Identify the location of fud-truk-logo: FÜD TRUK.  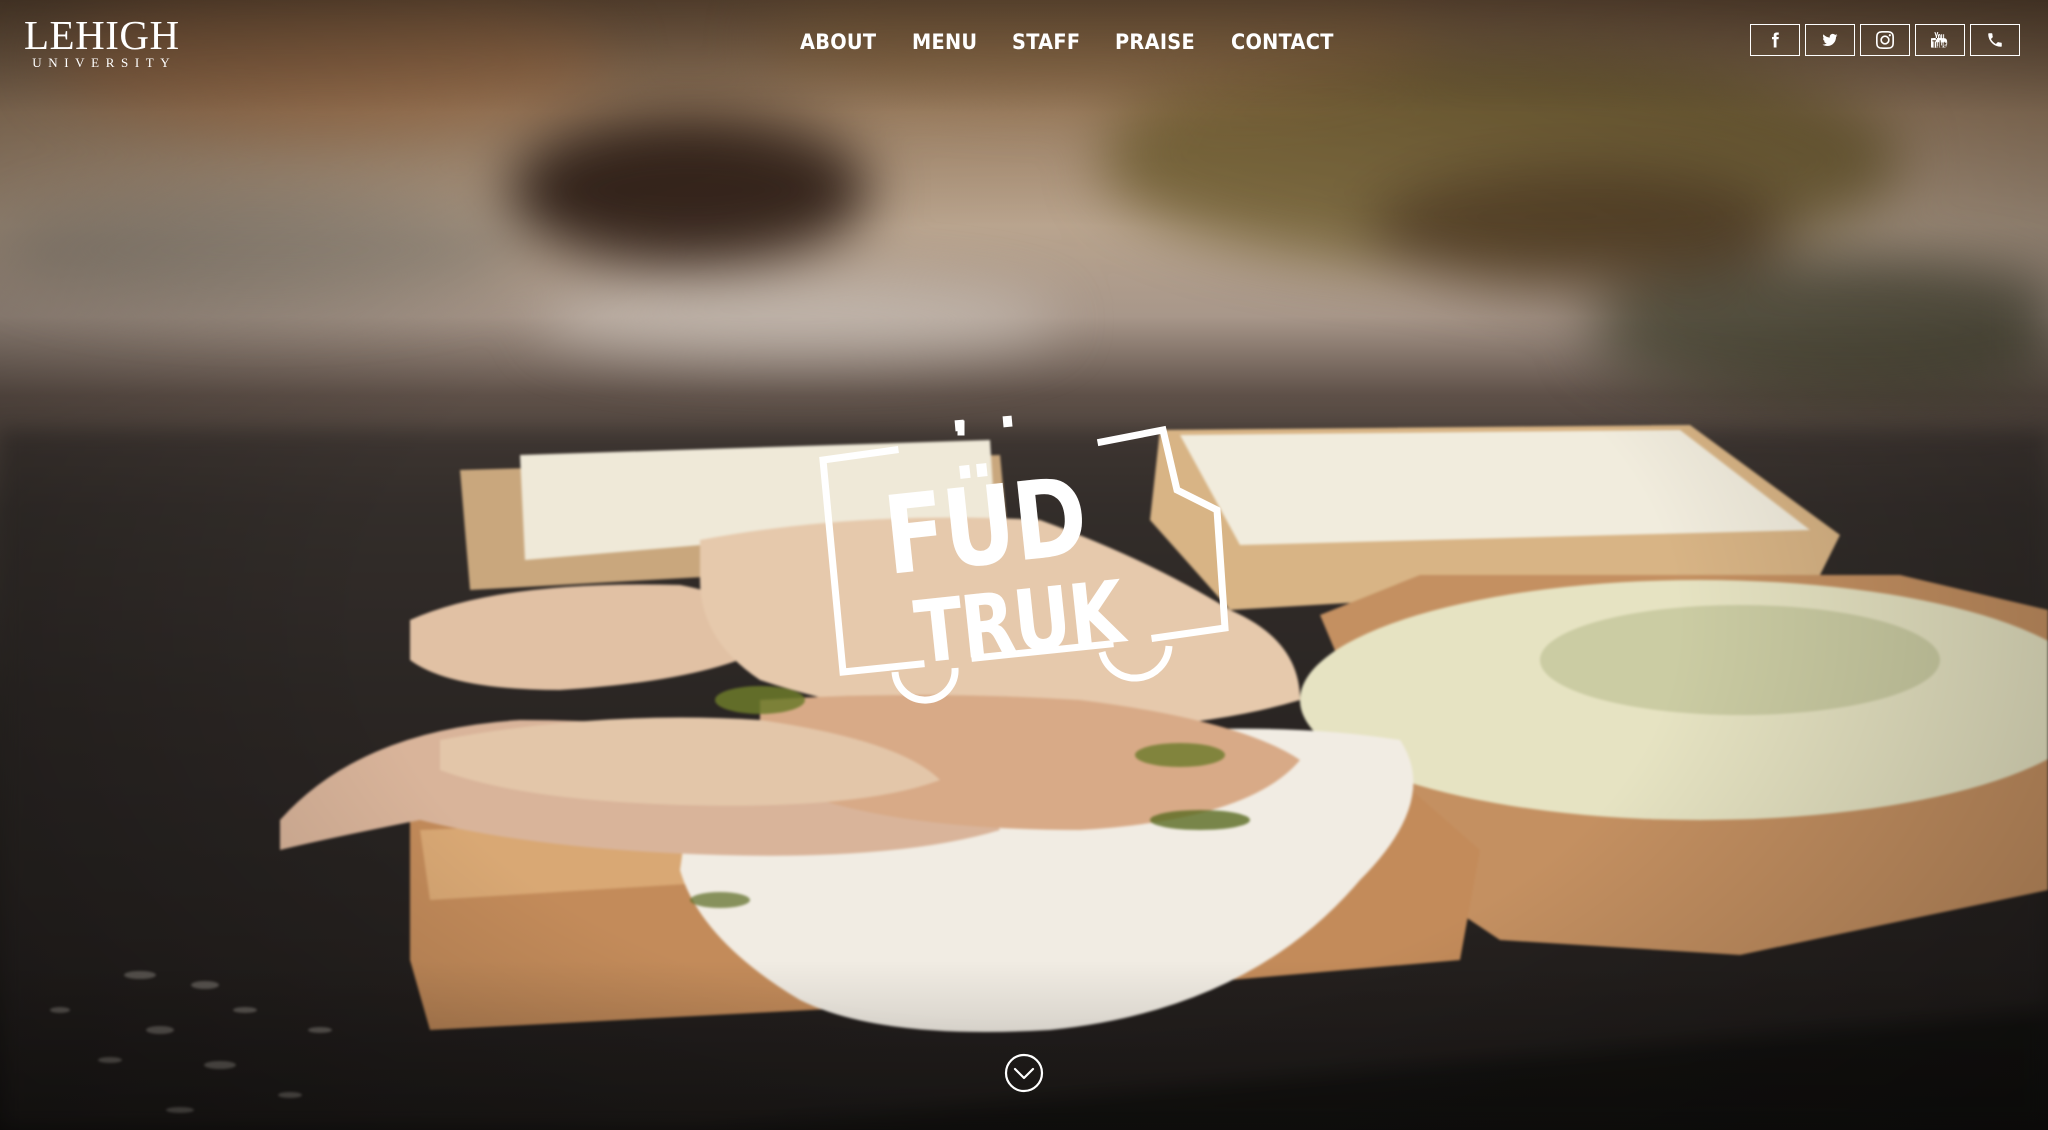
(1025, 567).